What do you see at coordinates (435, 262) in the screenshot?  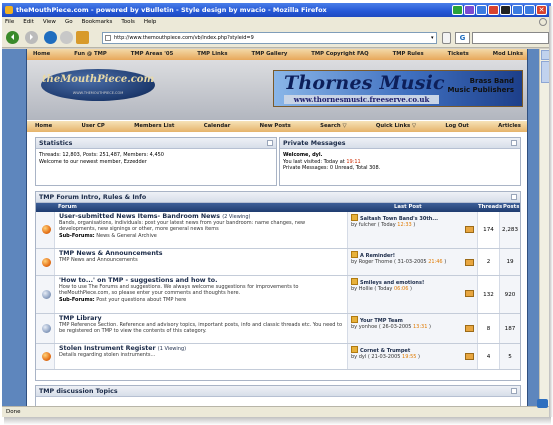 I see `last-post-time: 21:46` at bounding box center [435, 262].